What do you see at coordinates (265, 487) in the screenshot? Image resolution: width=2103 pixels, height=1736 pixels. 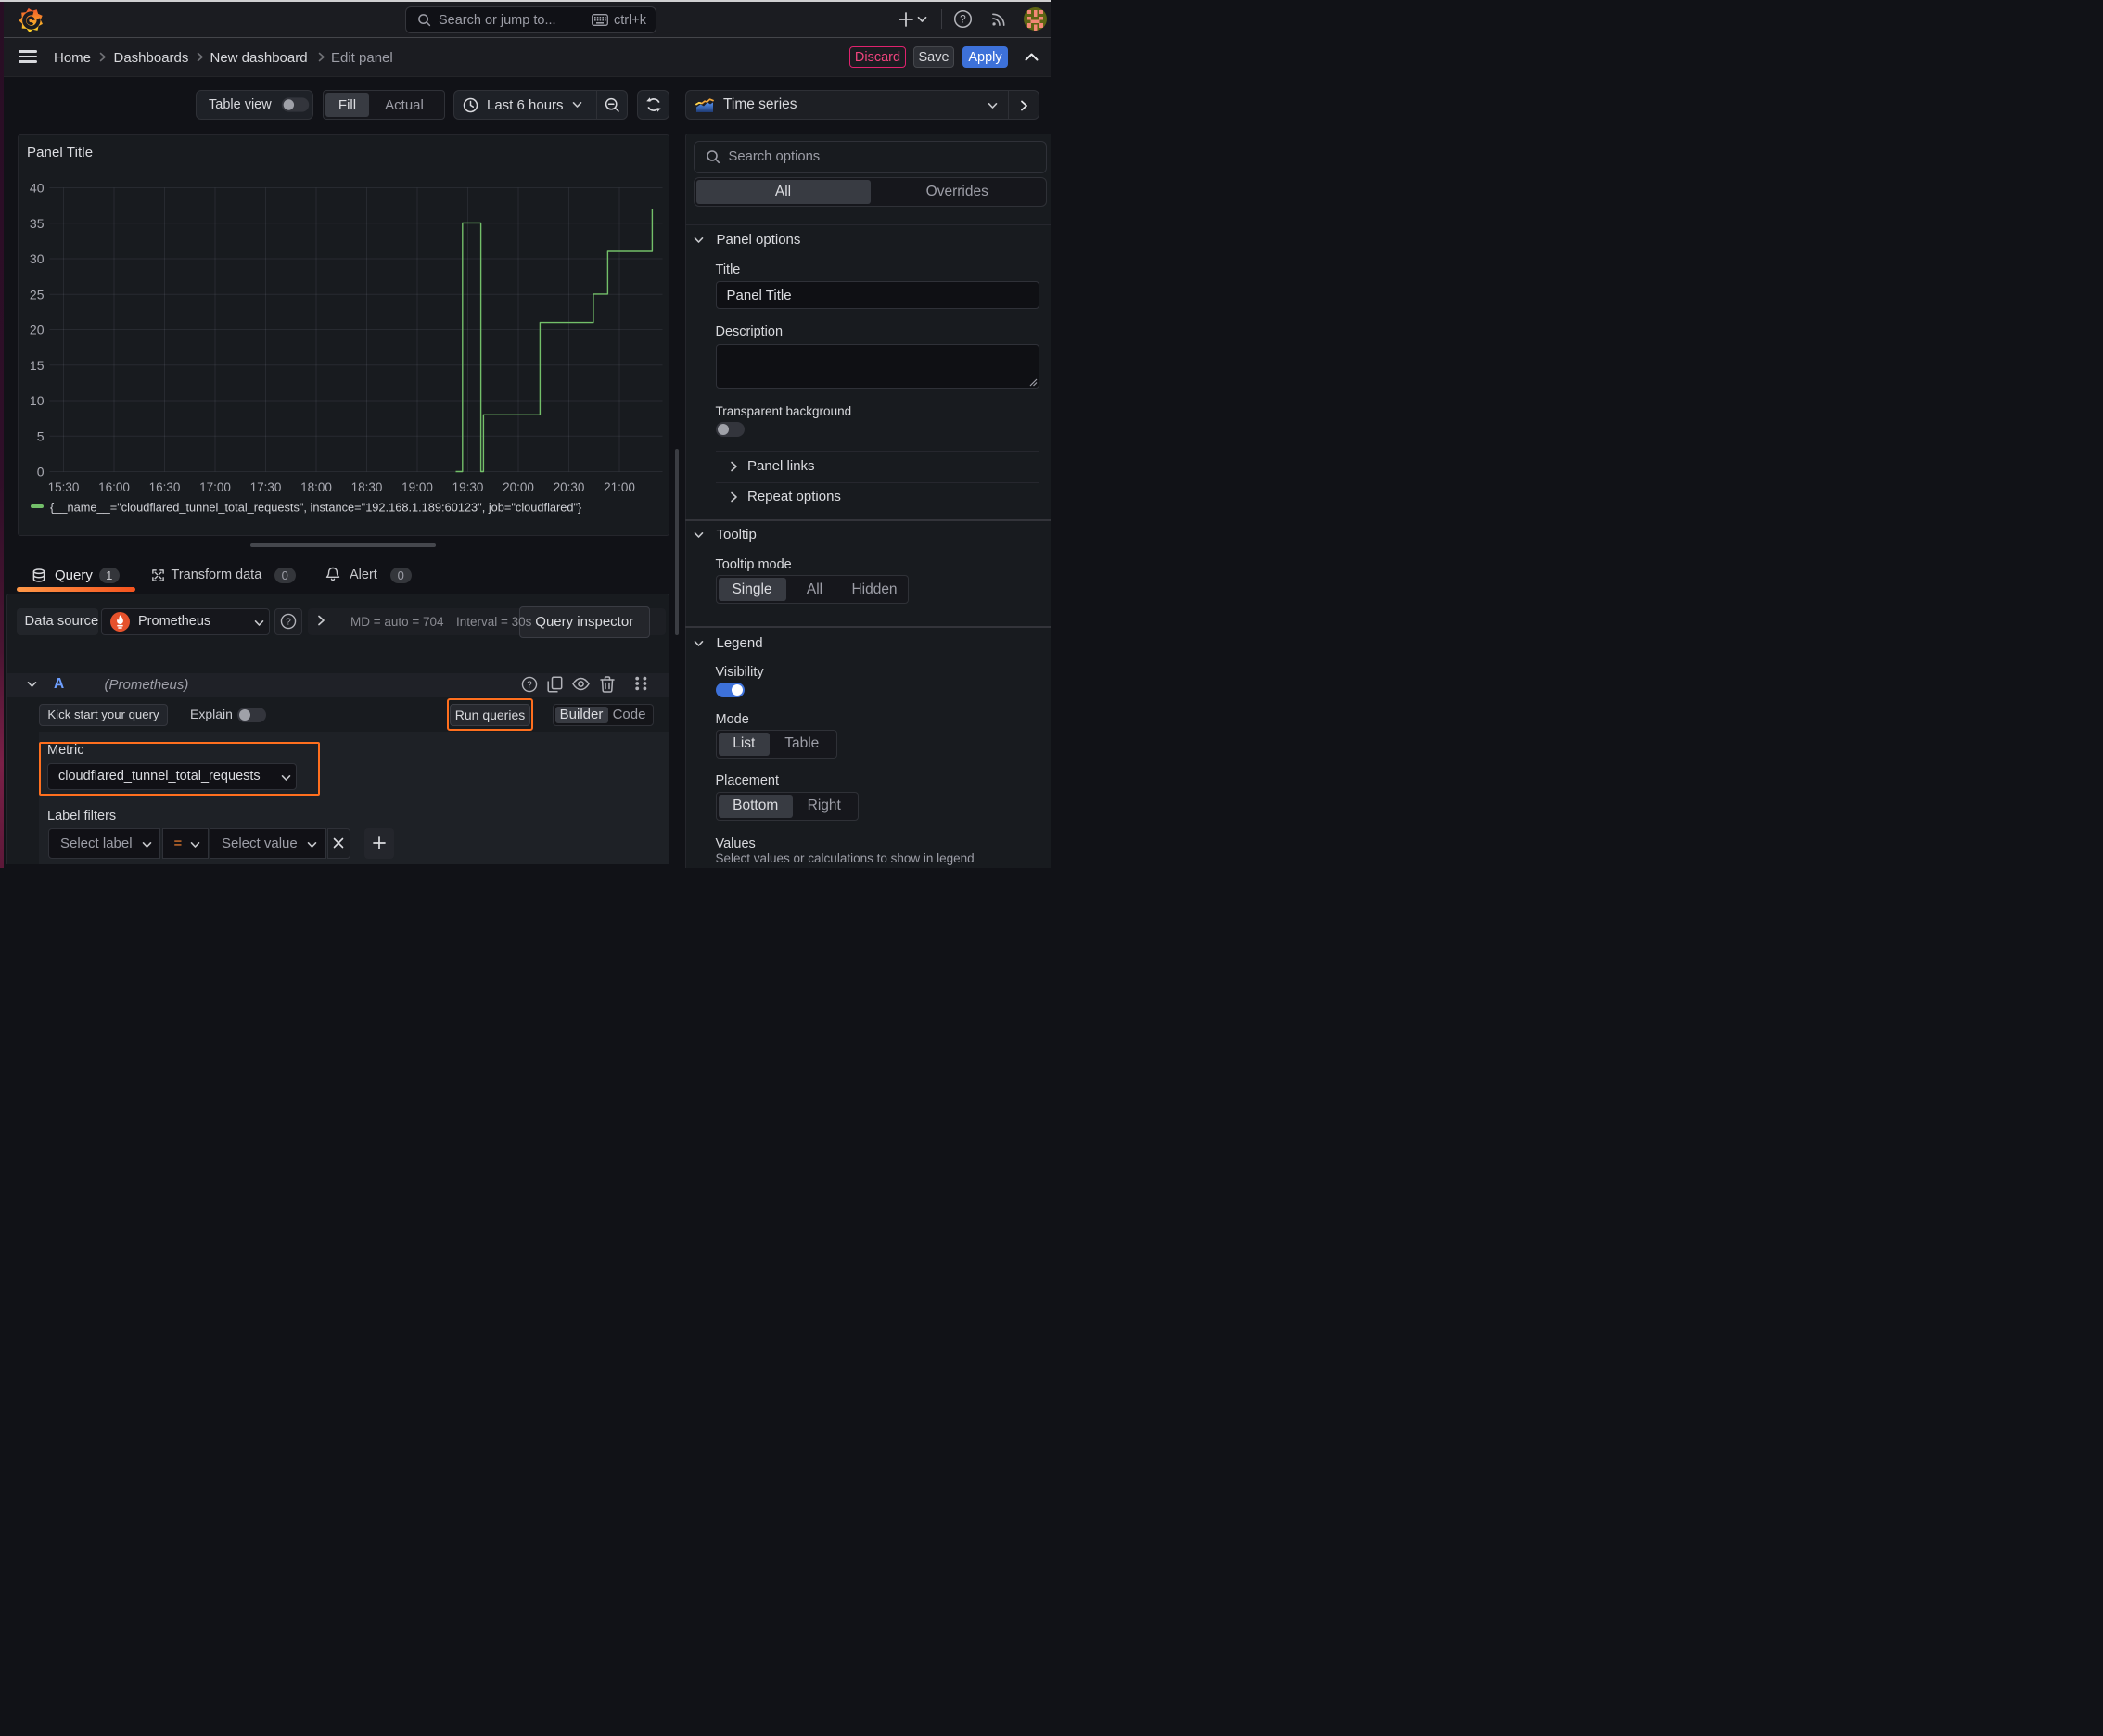 I see `svg-text: 17:30` at bounding box center [265, 487].